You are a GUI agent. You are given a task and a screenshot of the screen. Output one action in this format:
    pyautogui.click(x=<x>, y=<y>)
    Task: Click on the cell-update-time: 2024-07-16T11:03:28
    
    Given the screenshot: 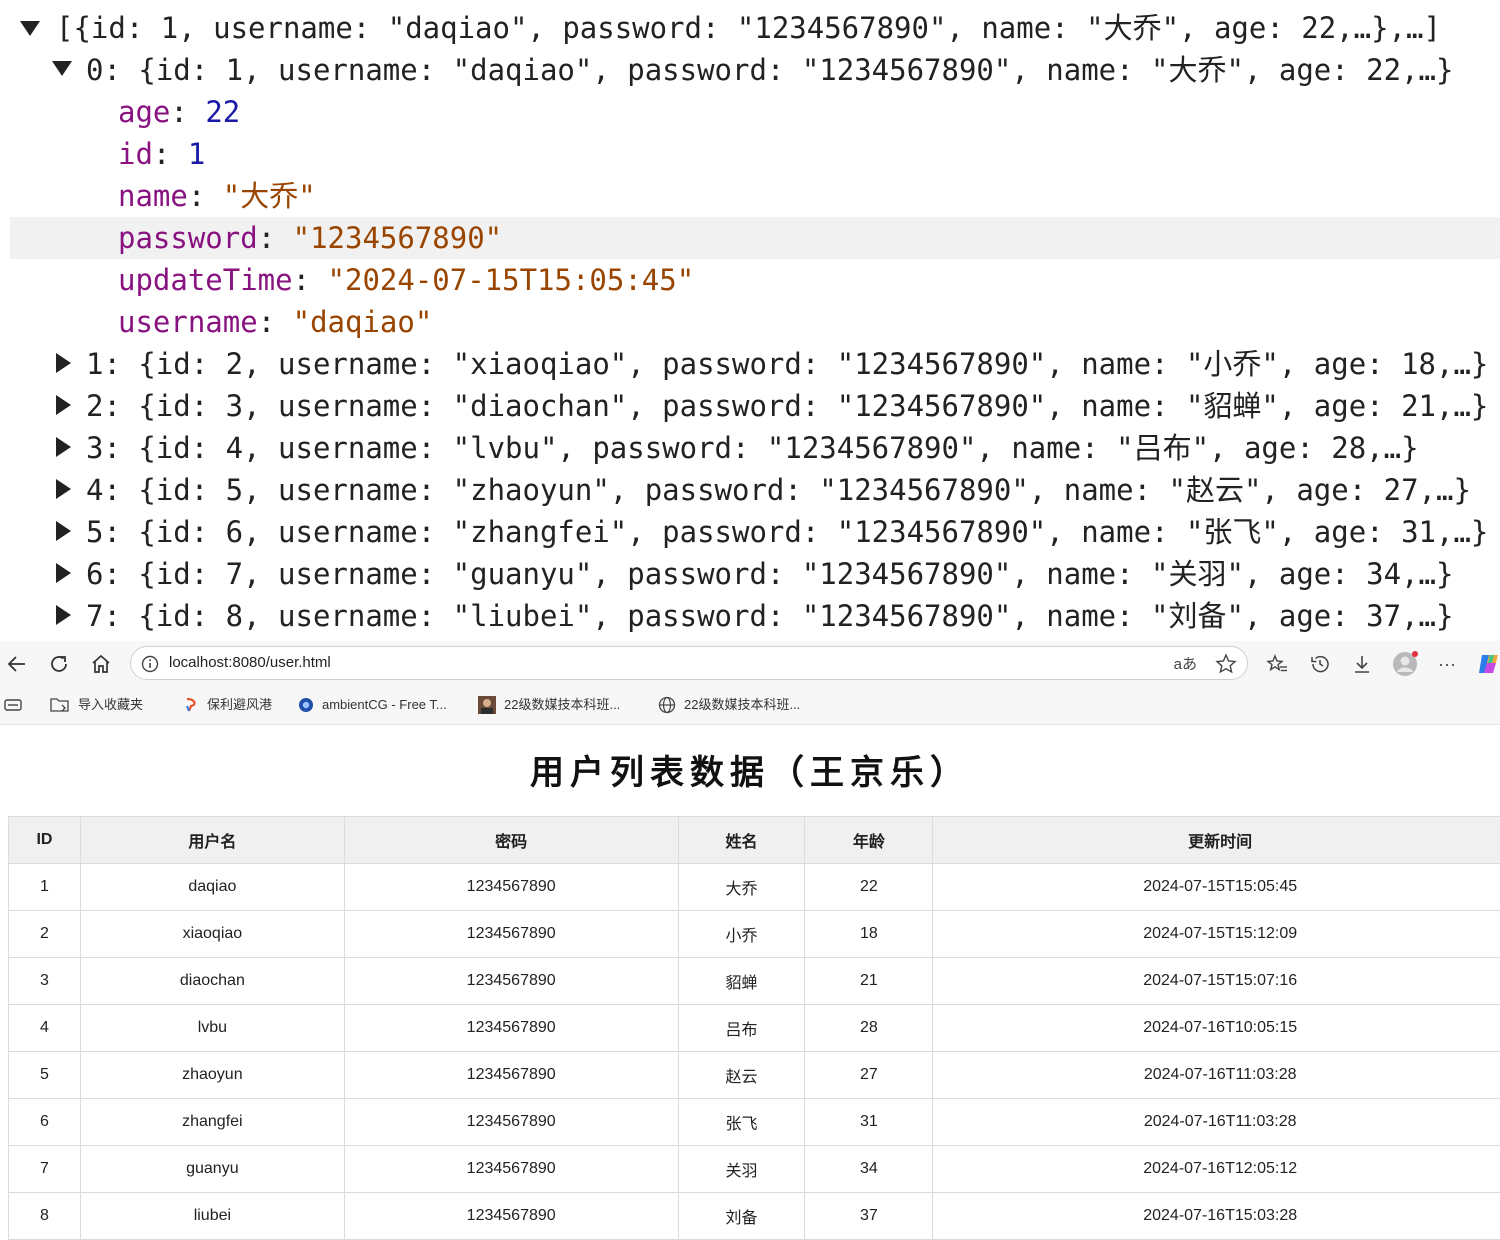 What is the action you would take?
    pyautogui.click(x=1216, y=1075)
    